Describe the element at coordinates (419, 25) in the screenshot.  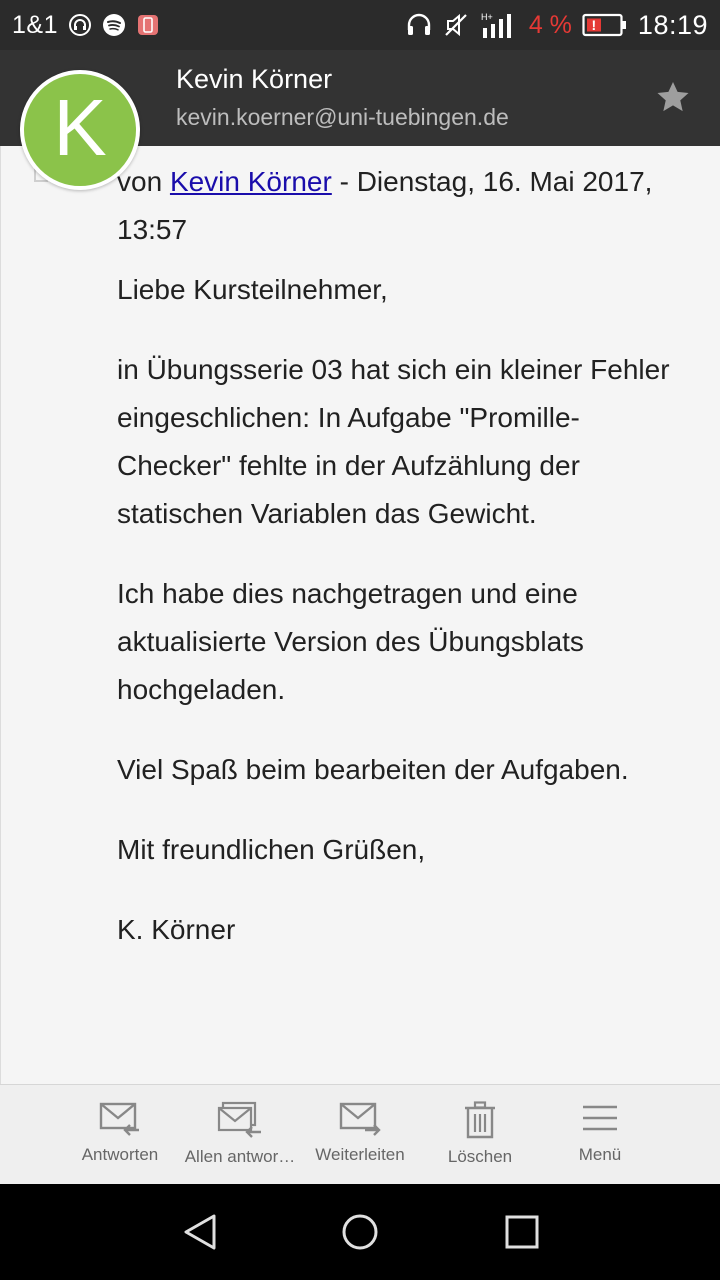
I see `headphones-icon` at that location.